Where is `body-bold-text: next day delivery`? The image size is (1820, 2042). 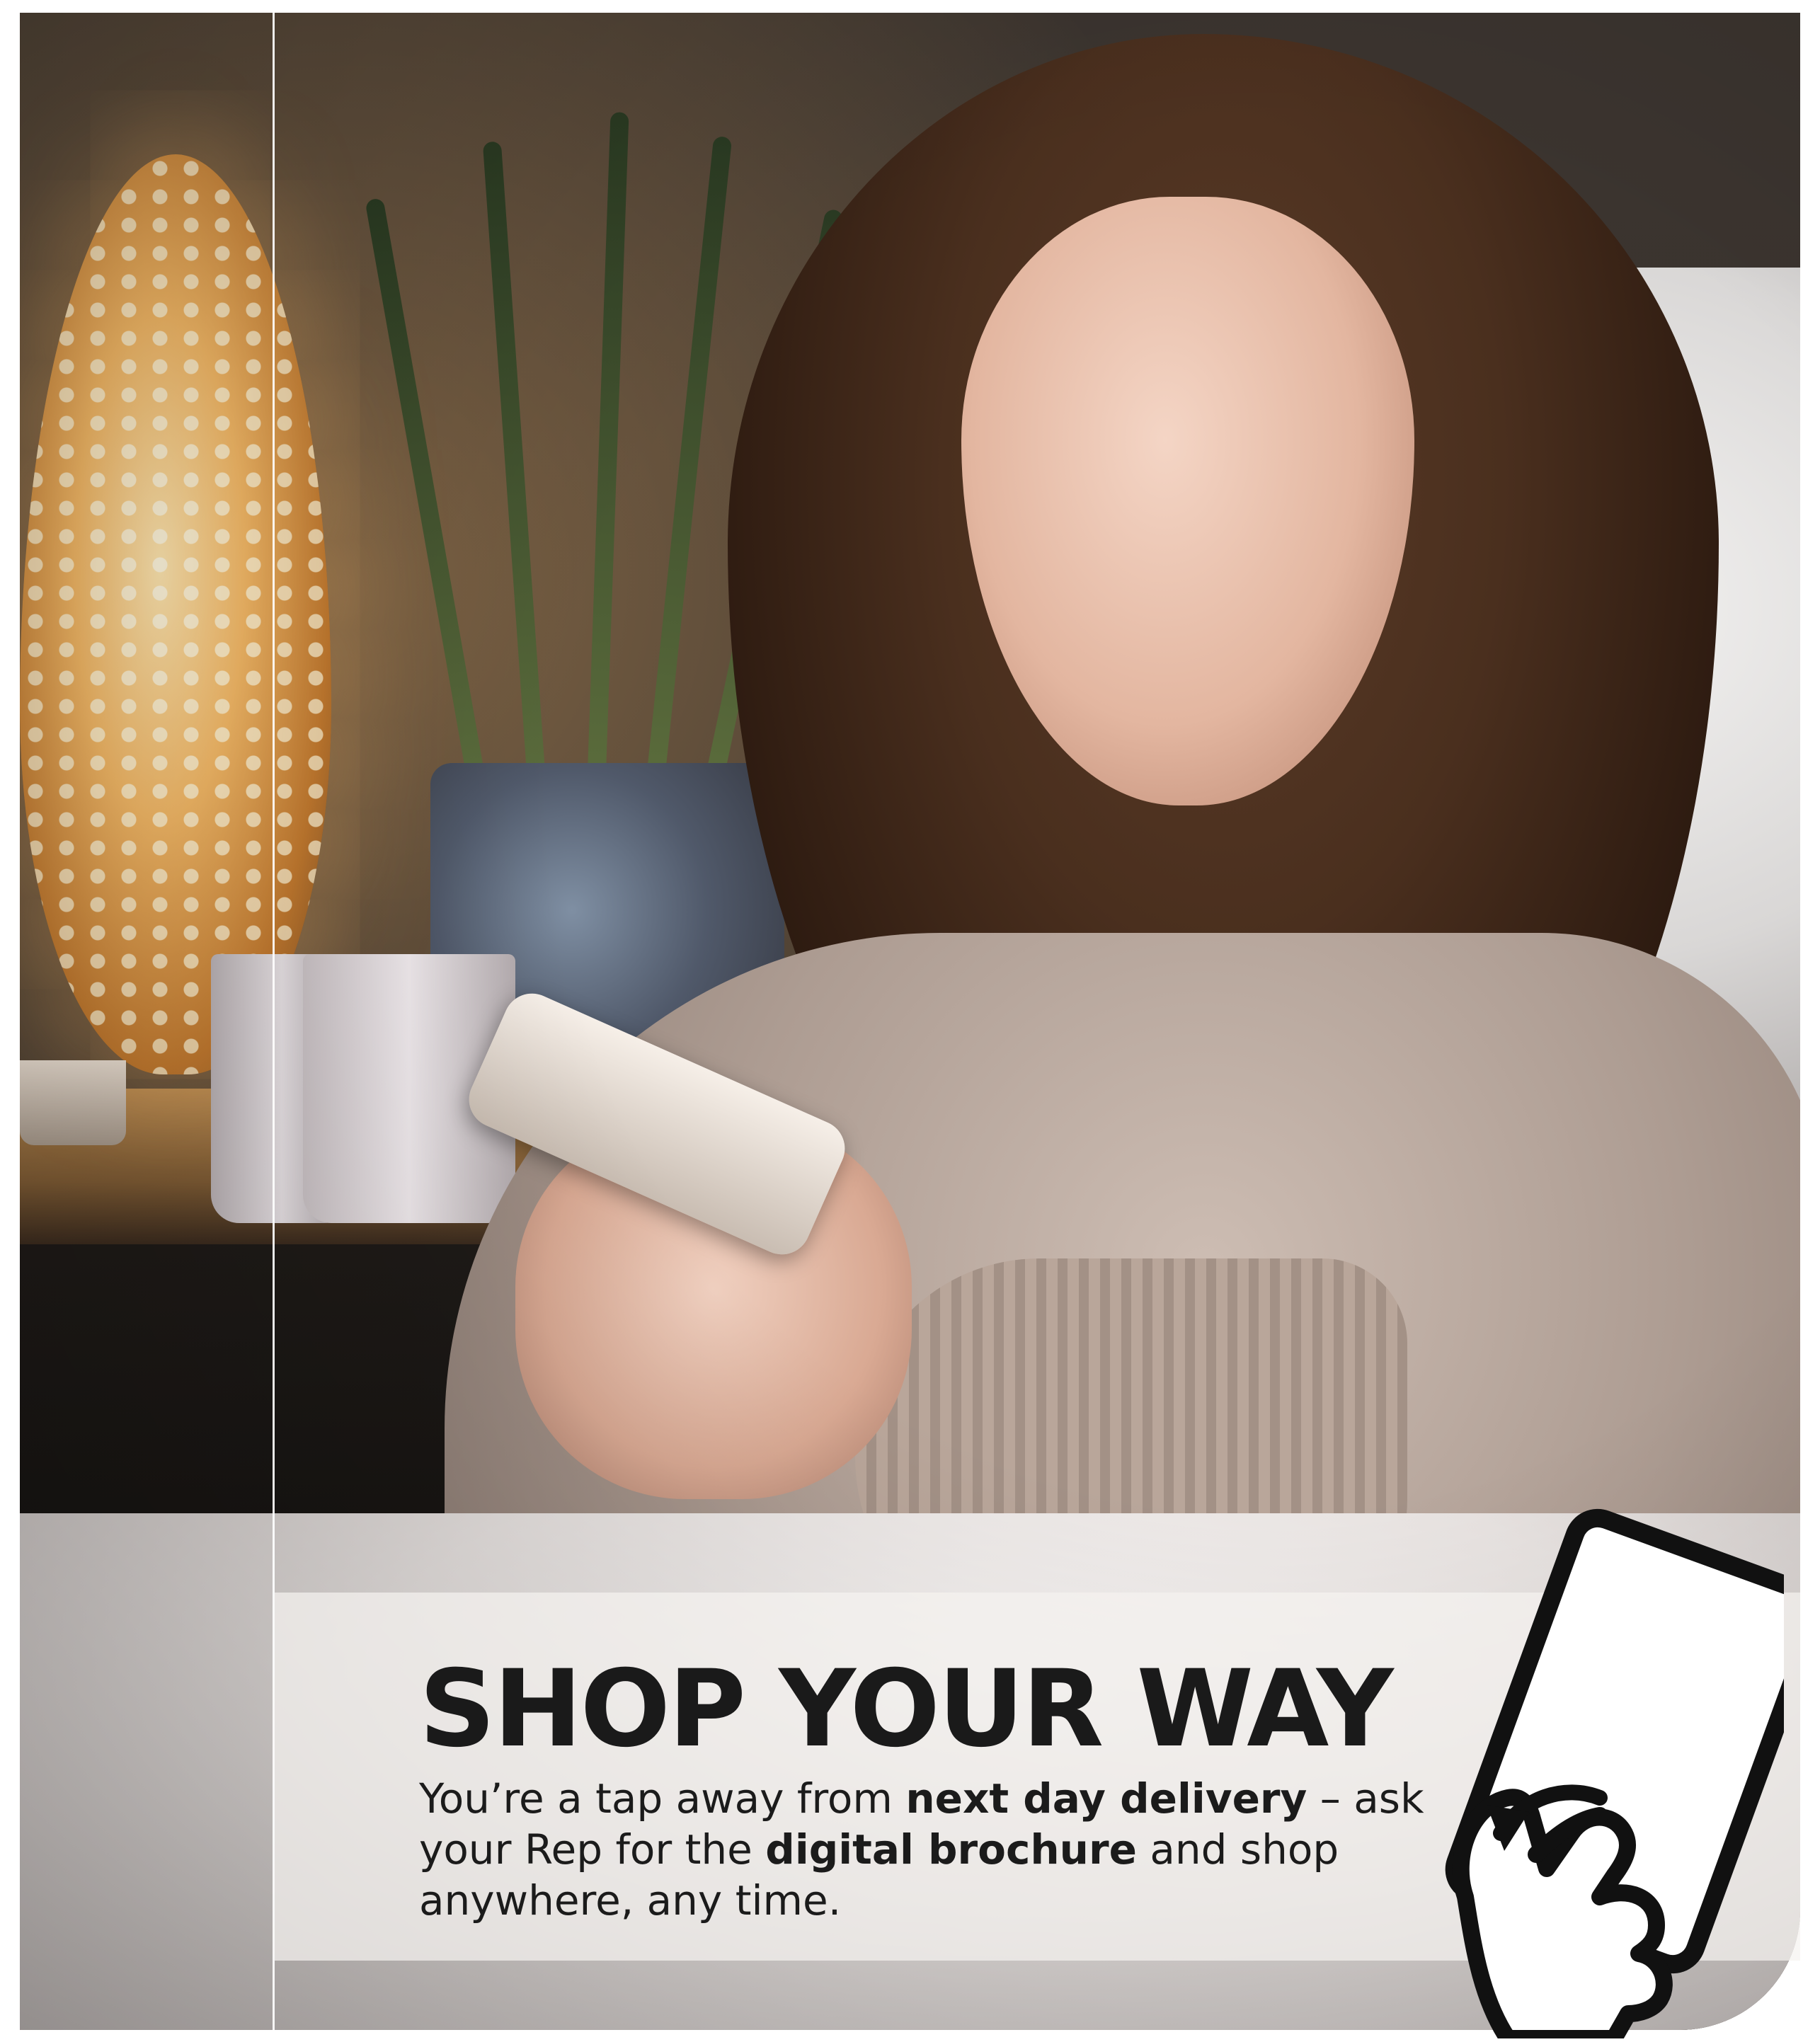 body-bold-text: next day delivery is located at coordinates (1106, 1798).